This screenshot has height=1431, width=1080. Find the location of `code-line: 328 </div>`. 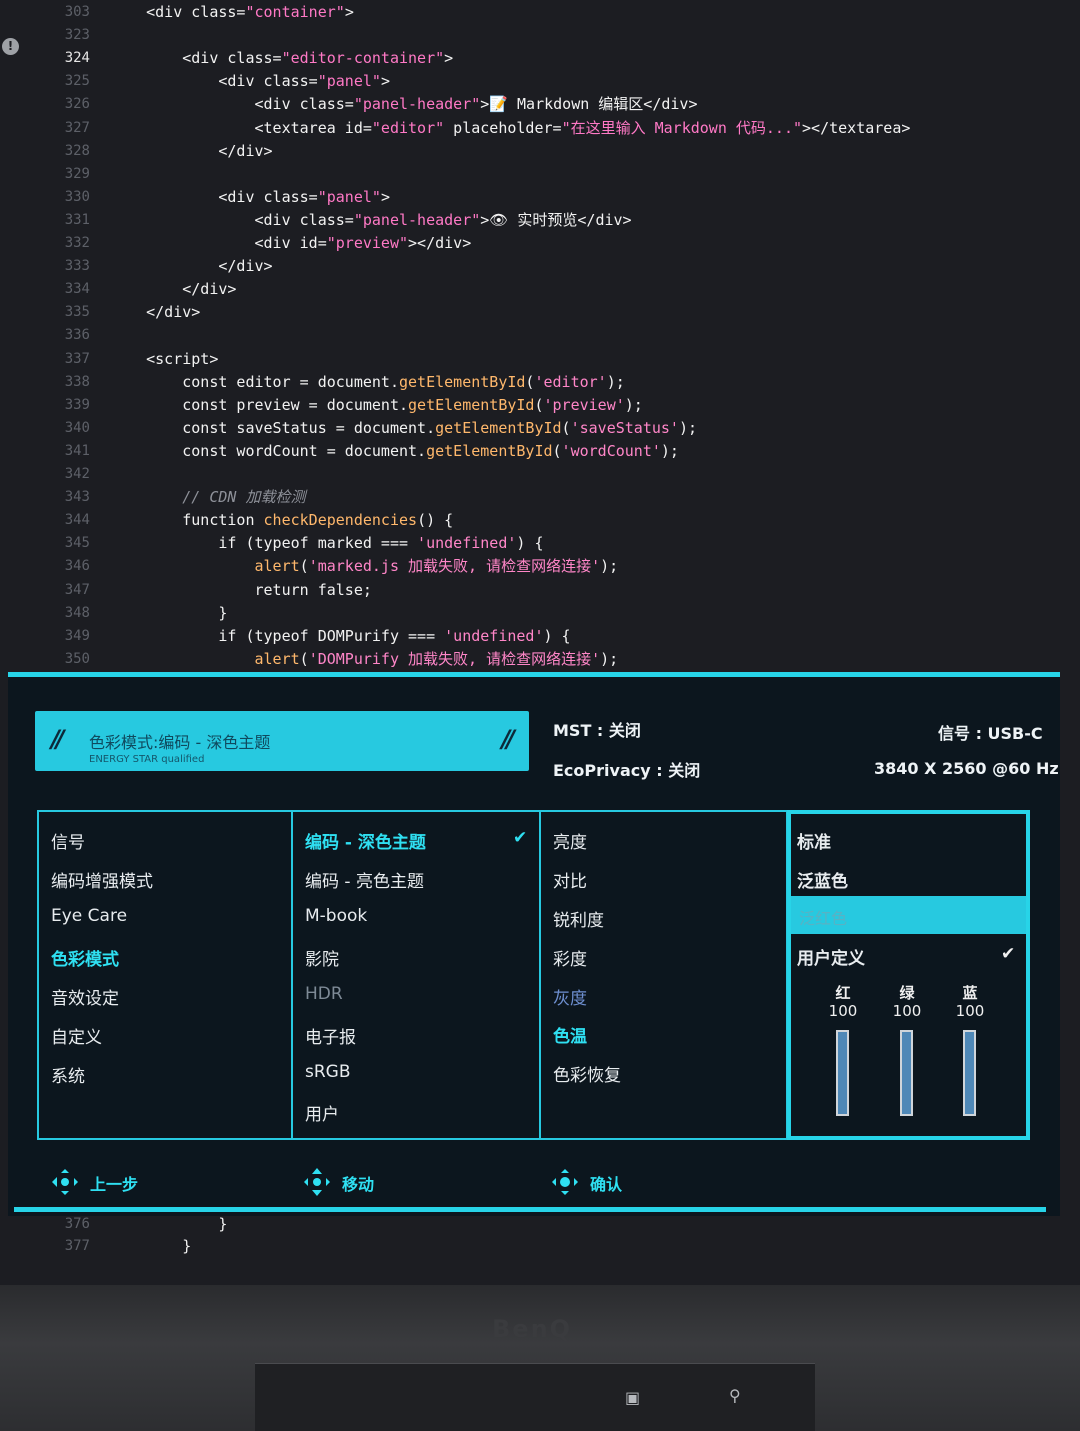

code-line: 328 </div> is located at coordinates (540, 151).